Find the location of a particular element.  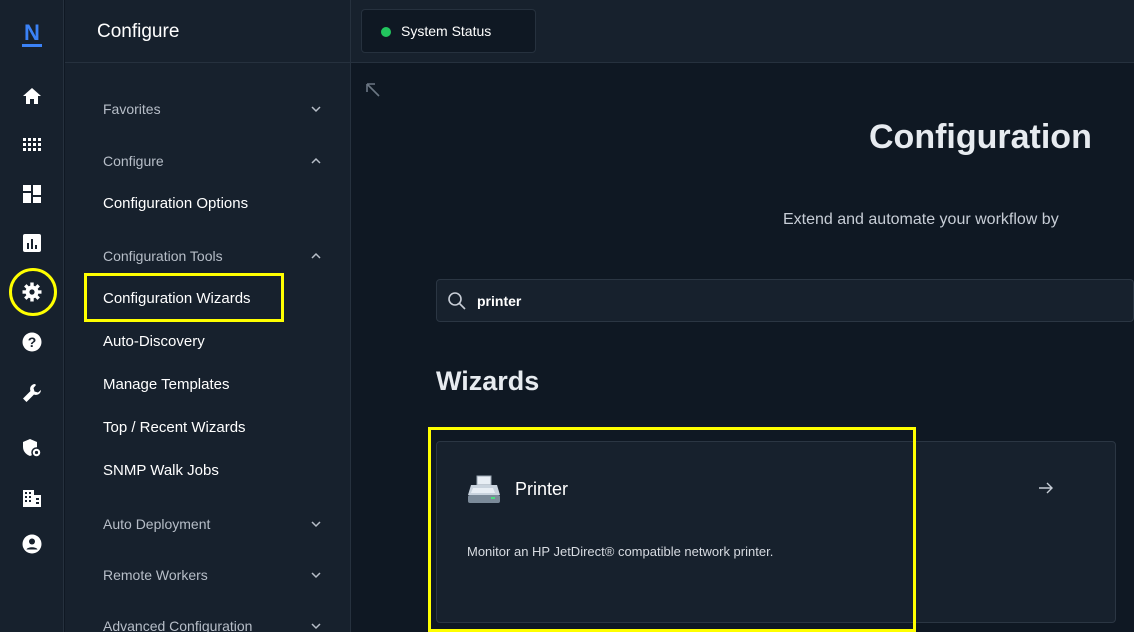

nav-link-configuration-options: Configuration Options is located at coordinates (175, 203).